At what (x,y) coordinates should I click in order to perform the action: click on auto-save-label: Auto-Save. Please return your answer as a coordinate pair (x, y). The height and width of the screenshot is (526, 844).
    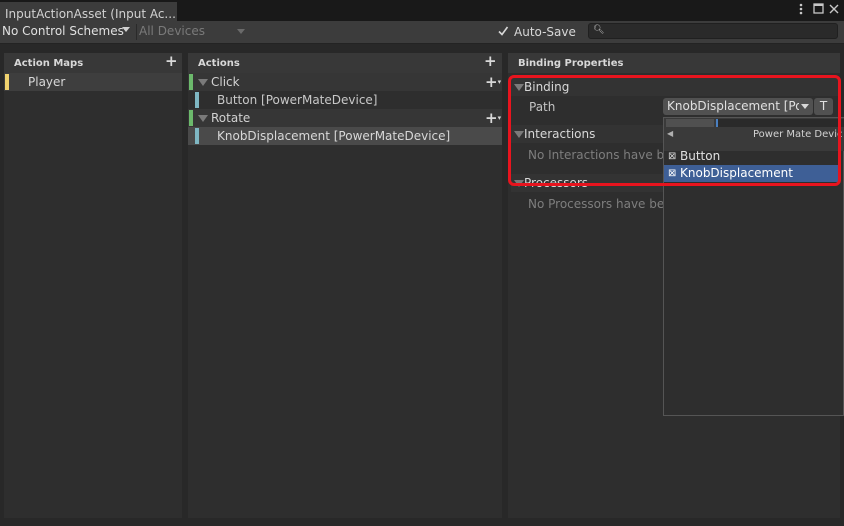
    Looking at the image, I should click on (545, 32).